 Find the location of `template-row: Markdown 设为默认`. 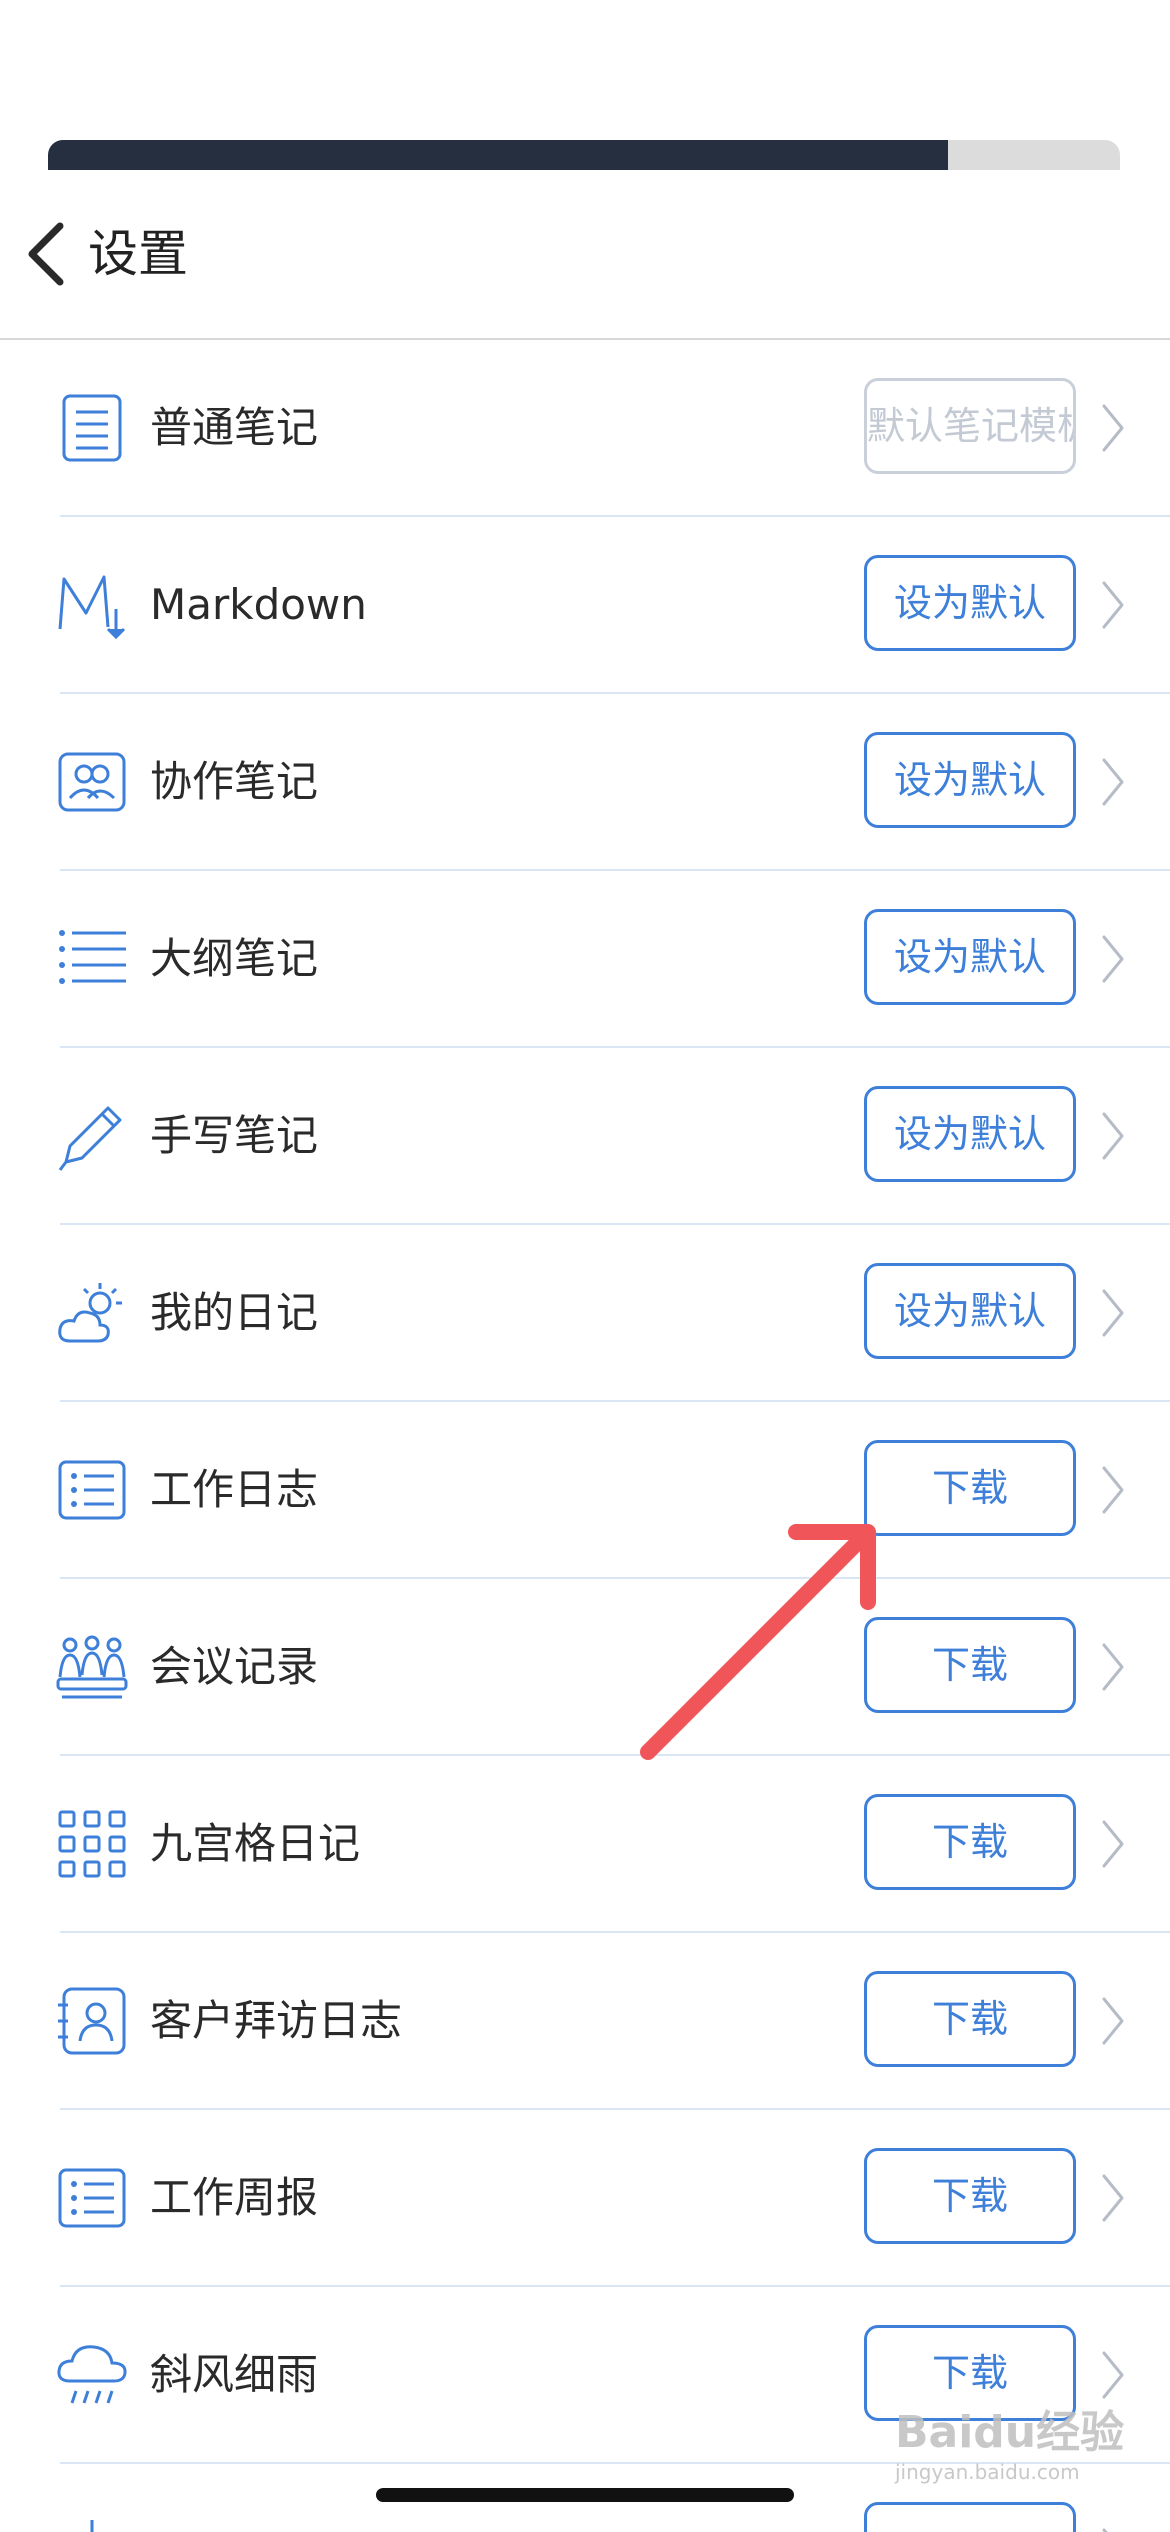

template-row: Markdown 设为默认 is located at coordinates (585, 605).